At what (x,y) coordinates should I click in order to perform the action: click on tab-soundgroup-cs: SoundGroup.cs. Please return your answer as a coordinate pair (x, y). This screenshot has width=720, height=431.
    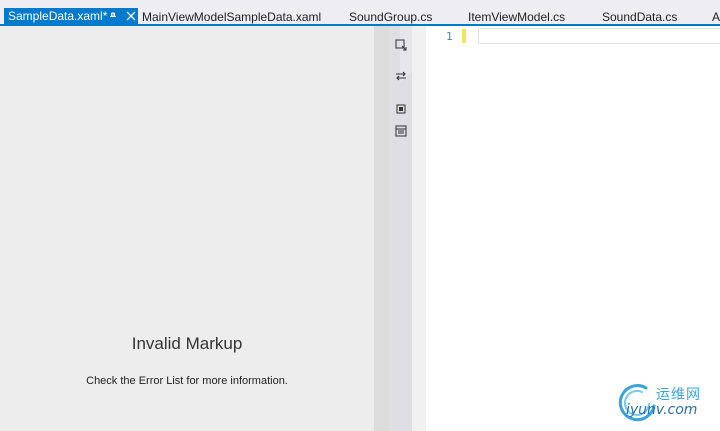
    Looking at the image, I should click on (390, 17).